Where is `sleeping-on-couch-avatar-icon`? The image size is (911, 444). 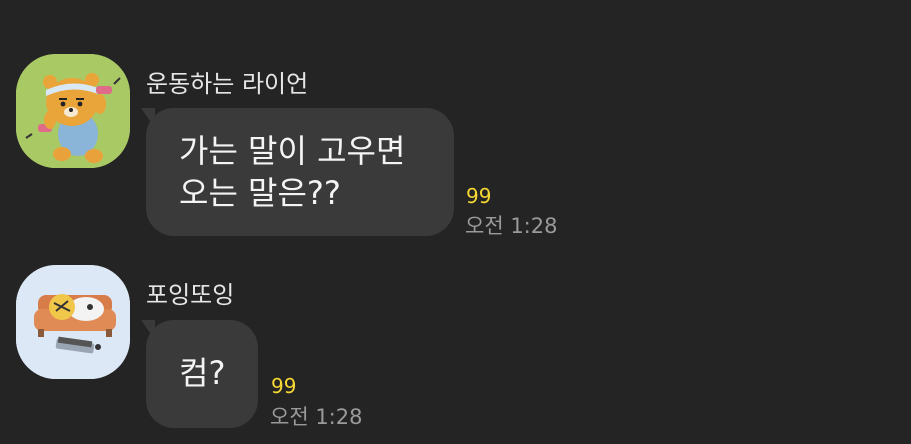 sleeping-on-couch-avatar-icon is located at coordinates (73, 322).